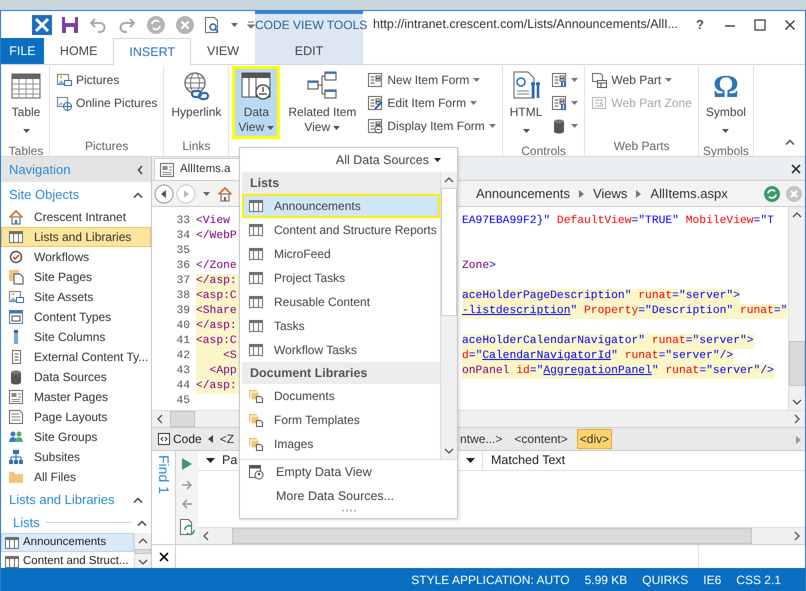 Image resolution: width=806 pixels, height=591 pixels. Describe the element at coordinates (341, 302) in the screenshot. I see `menu-item: Reusable Content` at that location.